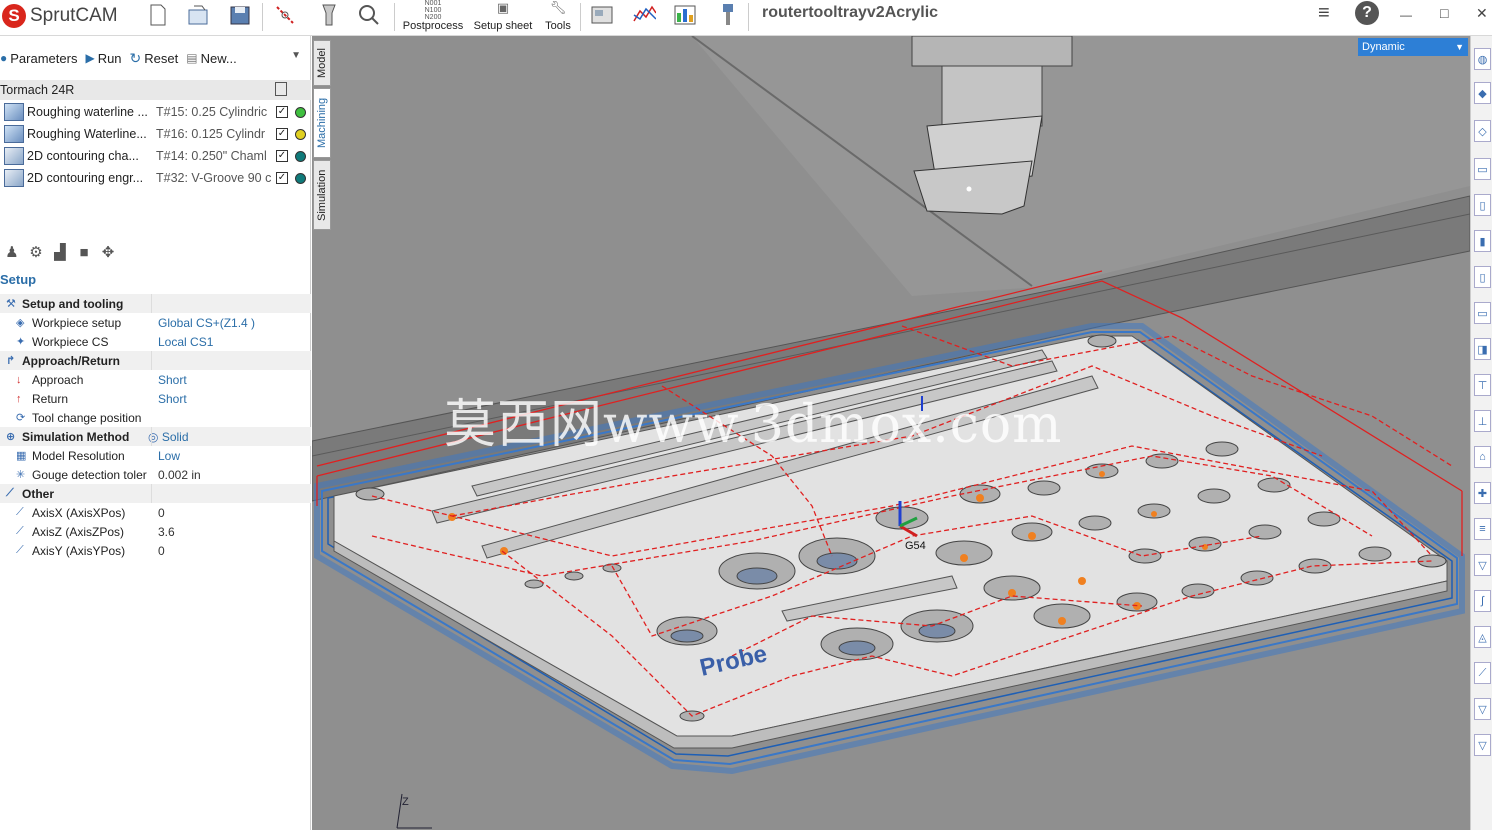 The height and width of the screenshot is (830, 1492). I want to click on tab-simulation-label: Simulation, so click(322, 195).